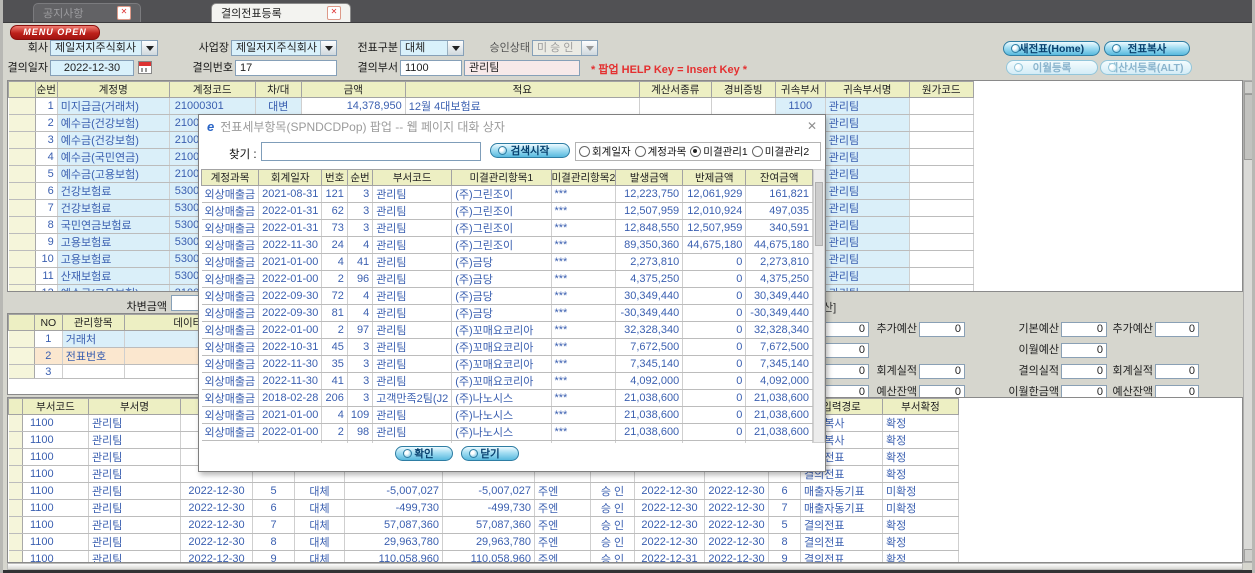 The height and width of the screenshot is (573, 1255). I want to click on close-button: 닫기, so click(490, 453).